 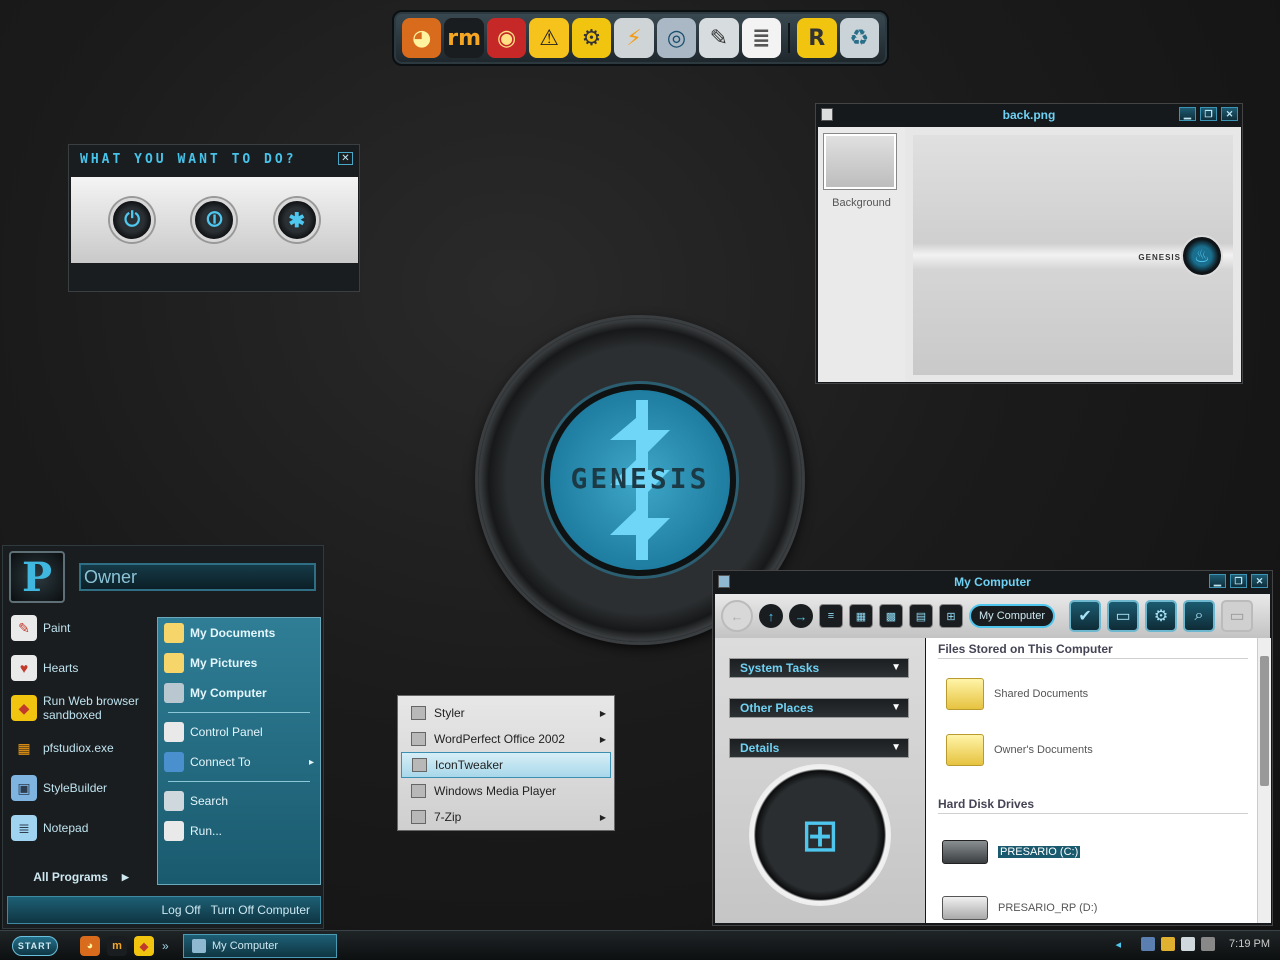 I want to click on security-alert-icon, so click(x=1168, y=944).